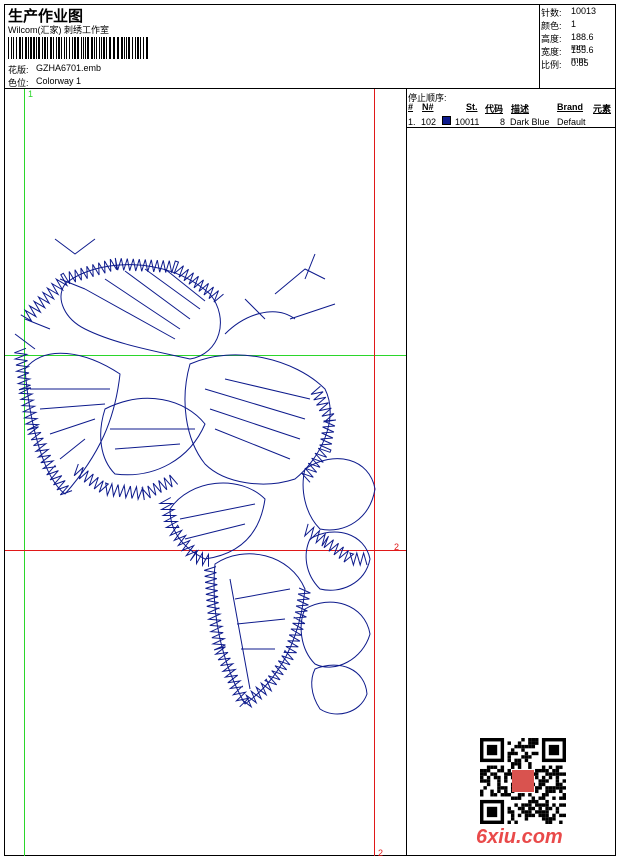 The width and height of the screenshot is (620, 860). What do you see at coordinates (567, 42) in the screenshot?
I see `stat-height: 高度: 188.6 mm` at bounding box center [567, 42].